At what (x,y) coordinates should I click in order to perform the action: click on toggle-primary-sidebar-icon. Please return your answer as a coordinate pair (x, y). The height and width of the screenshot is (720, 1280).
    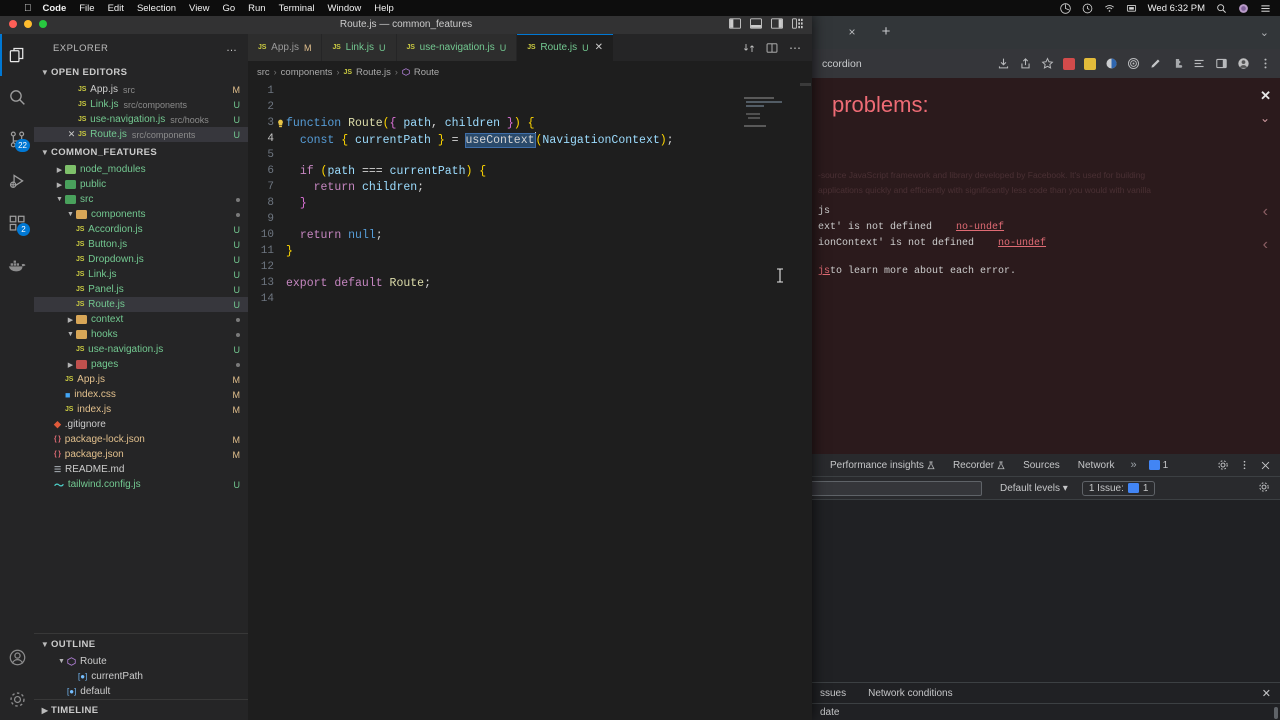
    Looking at the image, I should click on (735, 23).